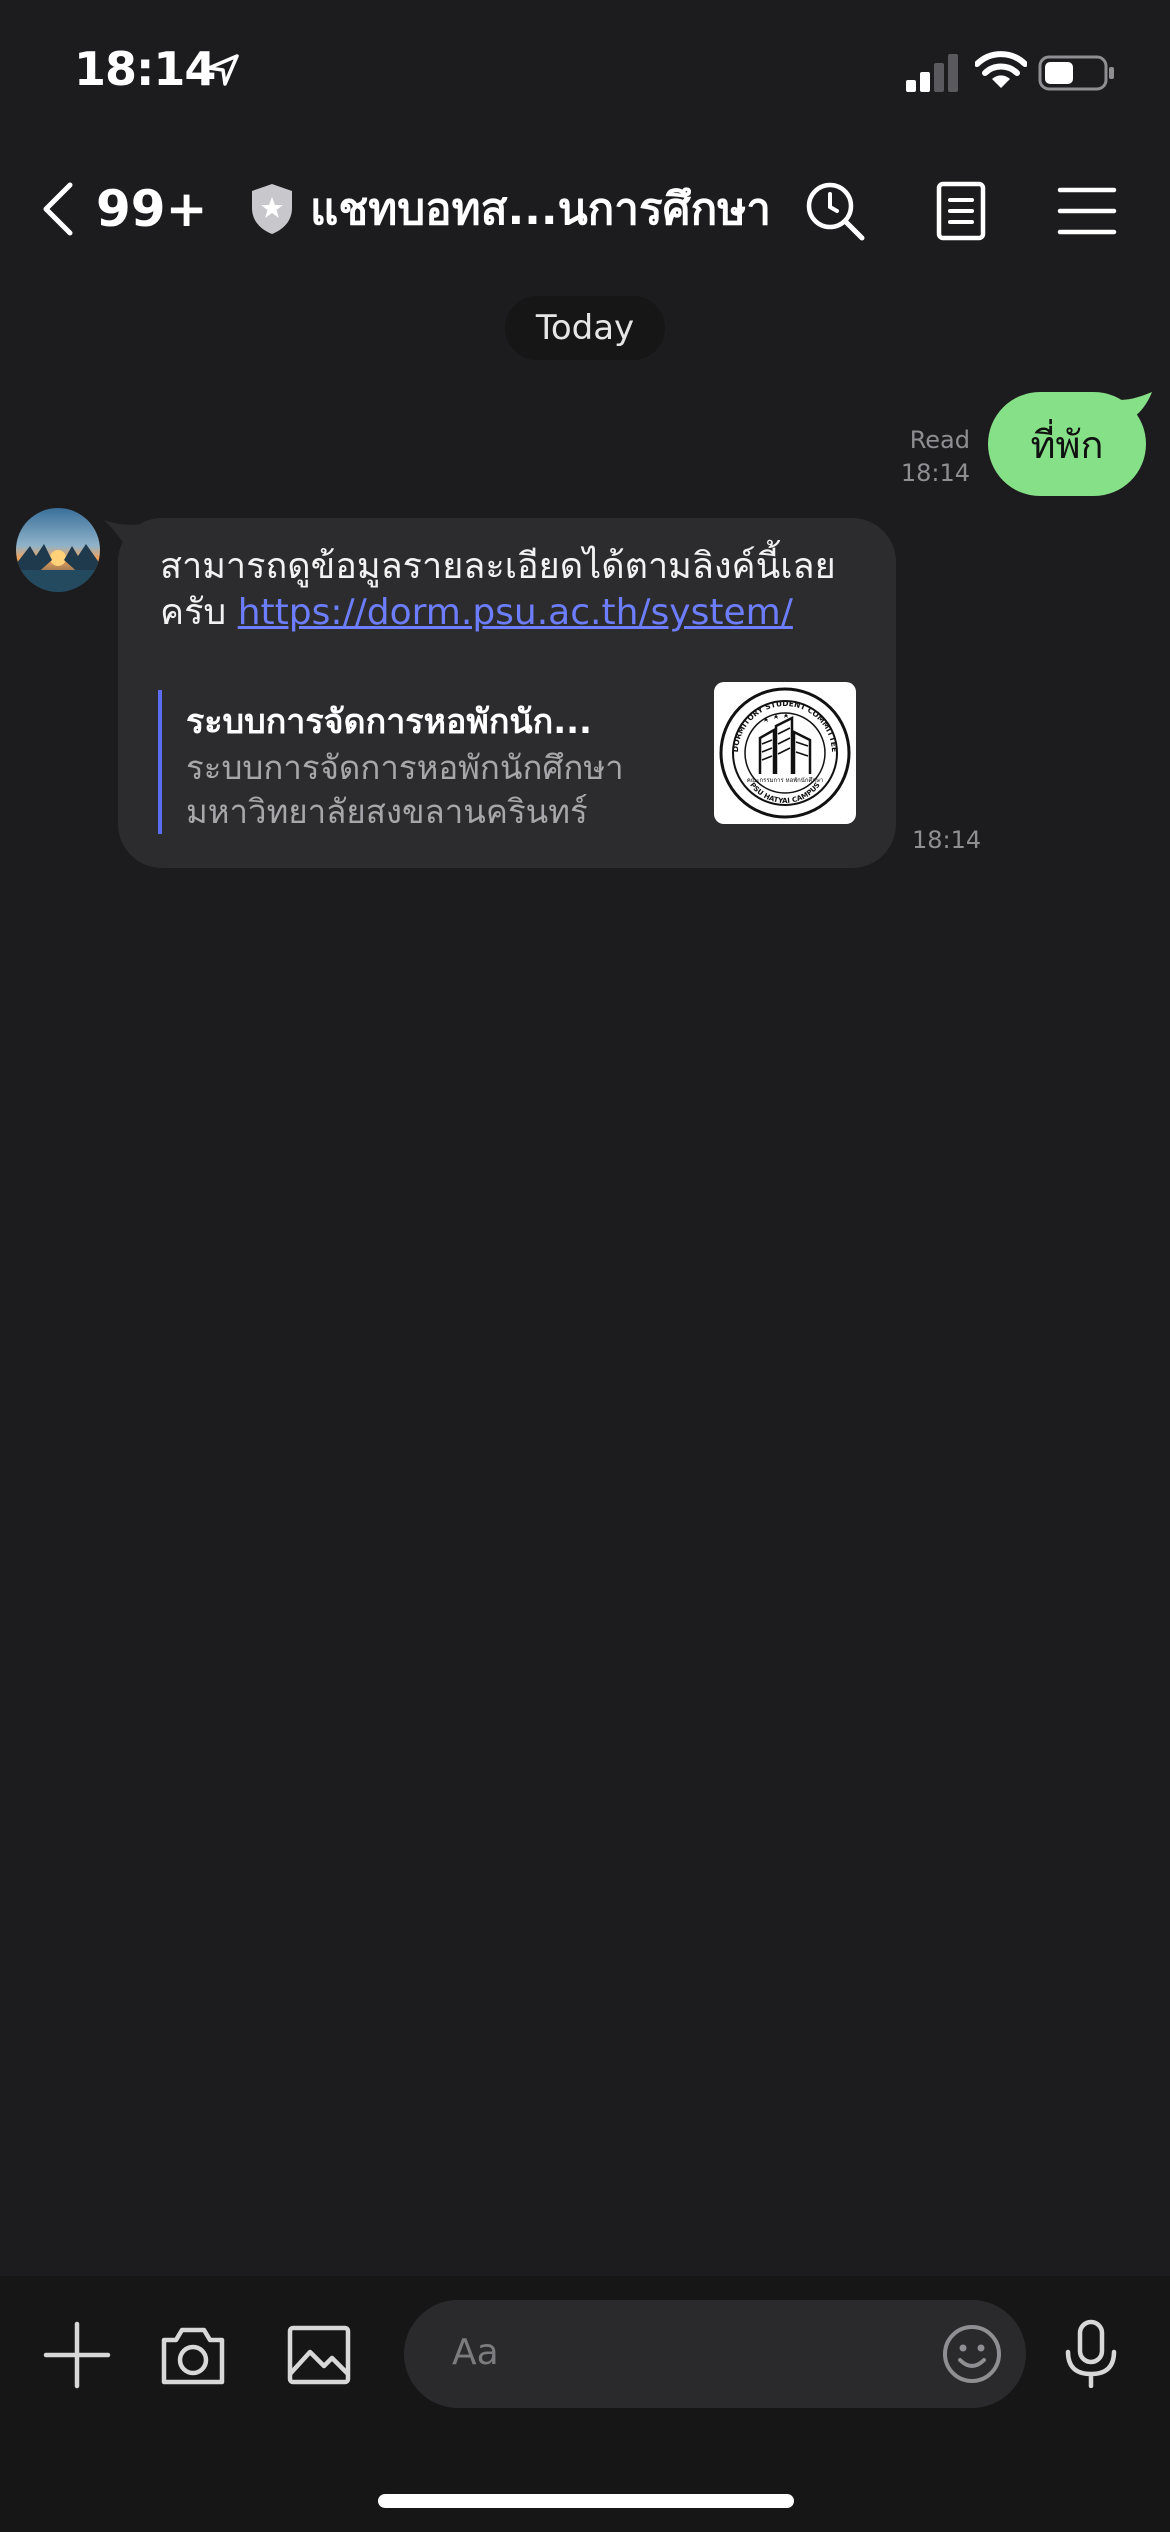 This screenshot has height=2532, width=1170. What do you see at coordinates (939, 440) in the screenshot?
I see `read-label: Read` at bounding box center [939, 440].